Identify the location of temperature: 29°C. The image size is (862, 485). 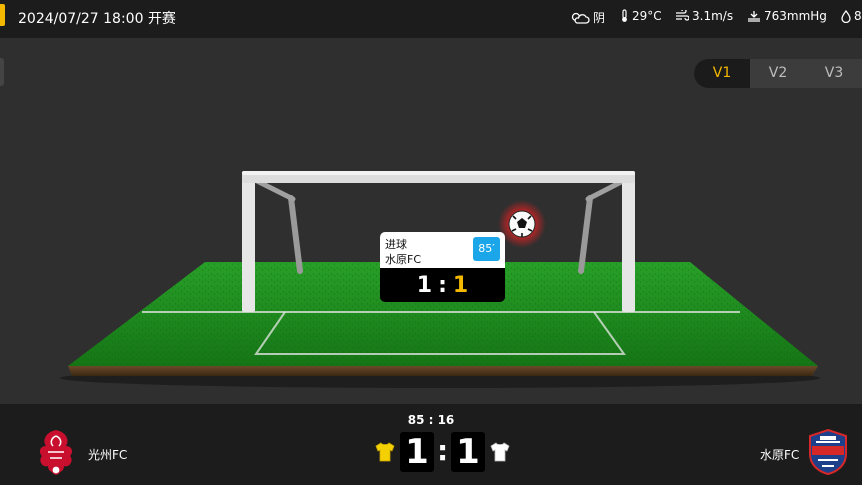
(641, 16).